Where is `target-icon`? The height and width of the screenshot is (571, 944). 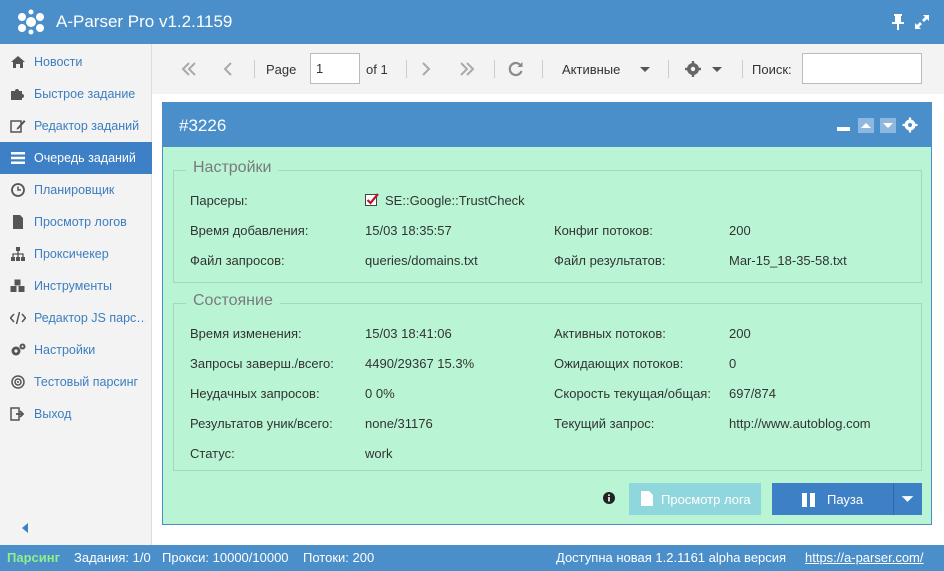
target-icon is located at coordinates (18, 382).